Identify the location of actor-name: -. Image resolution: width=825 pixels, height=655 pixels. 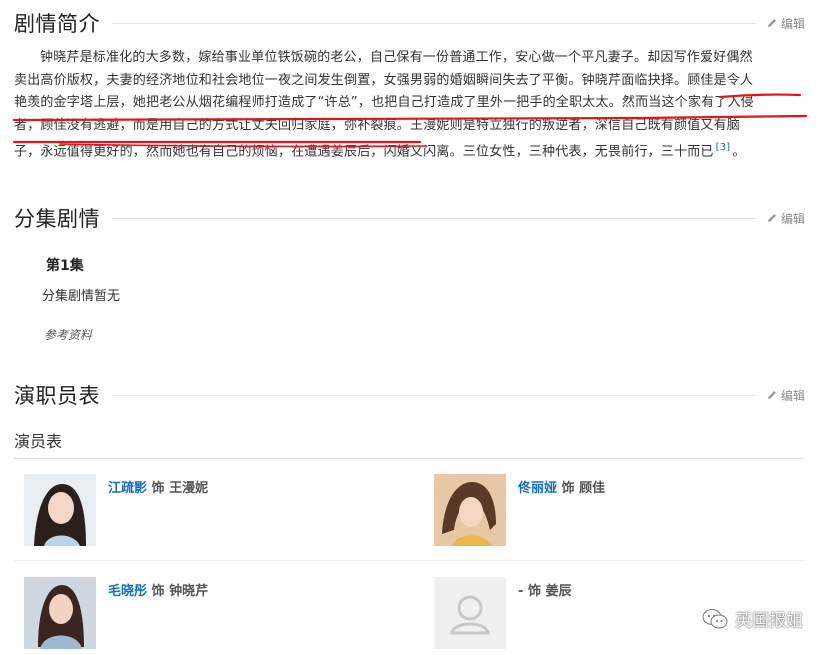
(521, 591).